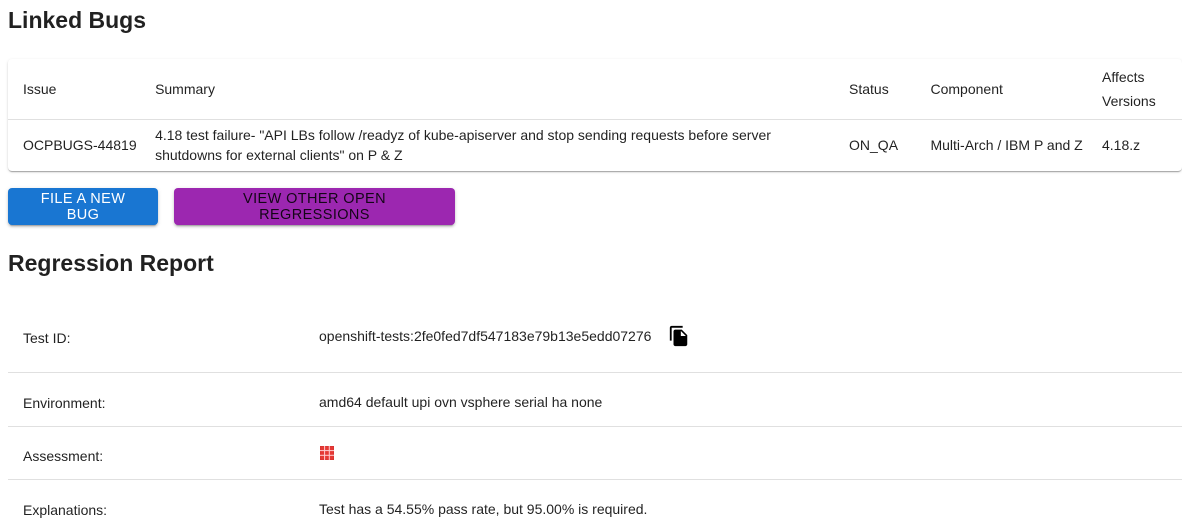  I want to click on column-header-affects-versions: Affects Versions, so click(1142, 89).